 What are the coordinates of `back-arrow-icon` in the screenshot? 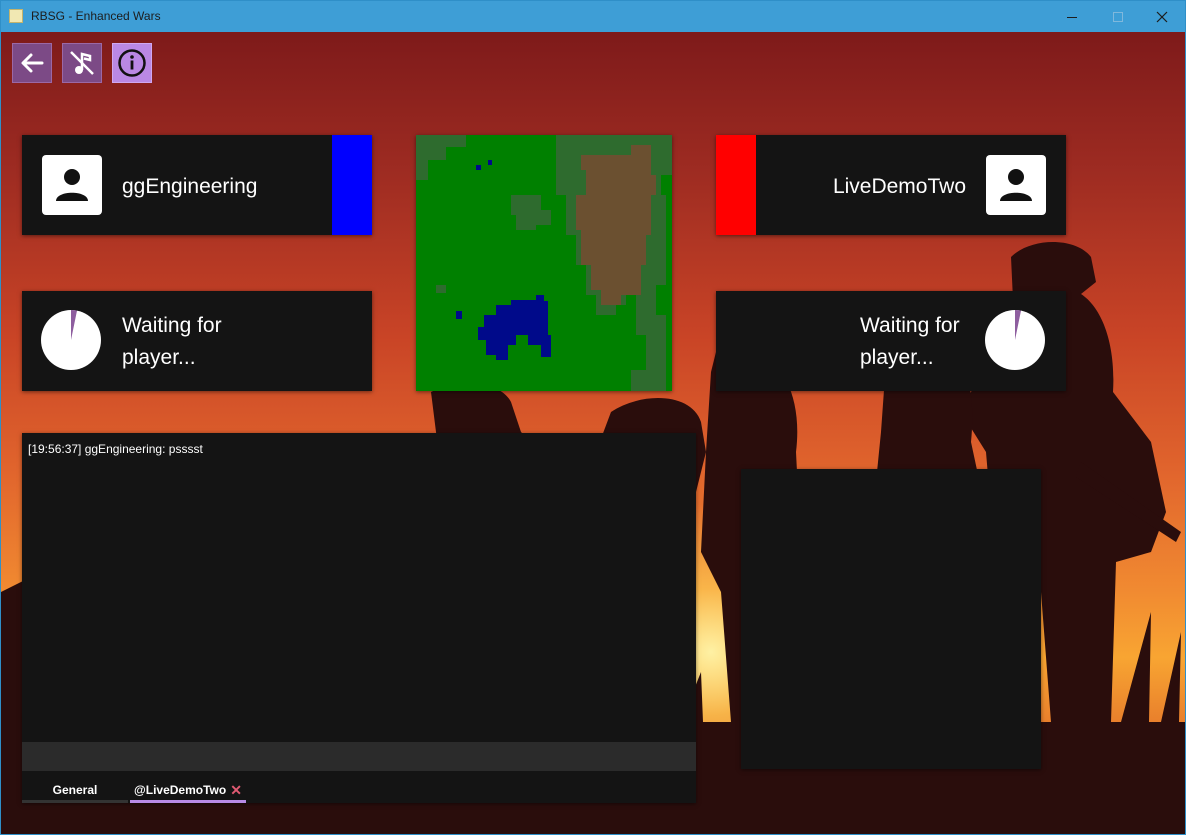 It's located at (32, 63).